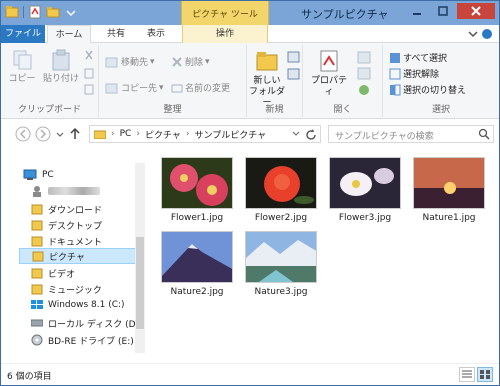  I want to click on nav-item-downloads: ダウンロード, so click(66, 209).